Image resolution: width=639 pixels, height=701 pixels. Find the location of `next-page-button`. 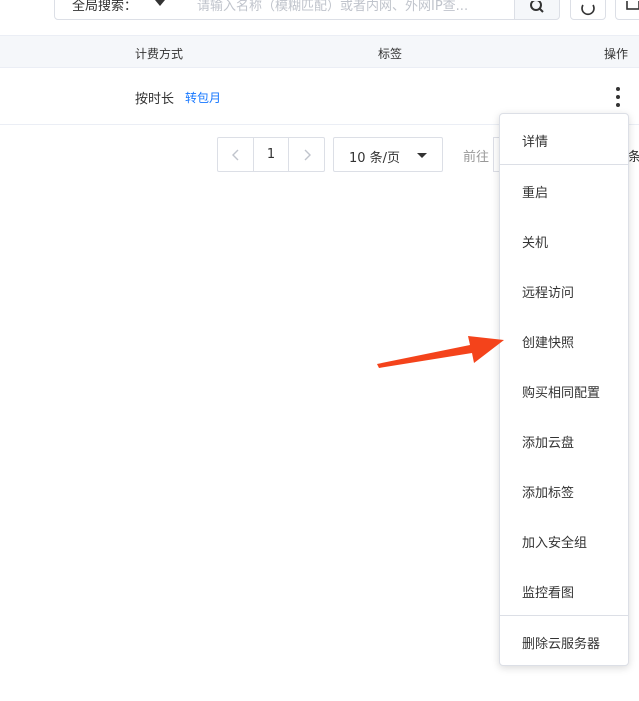

next-page-button is located at coordinates (307, 154).